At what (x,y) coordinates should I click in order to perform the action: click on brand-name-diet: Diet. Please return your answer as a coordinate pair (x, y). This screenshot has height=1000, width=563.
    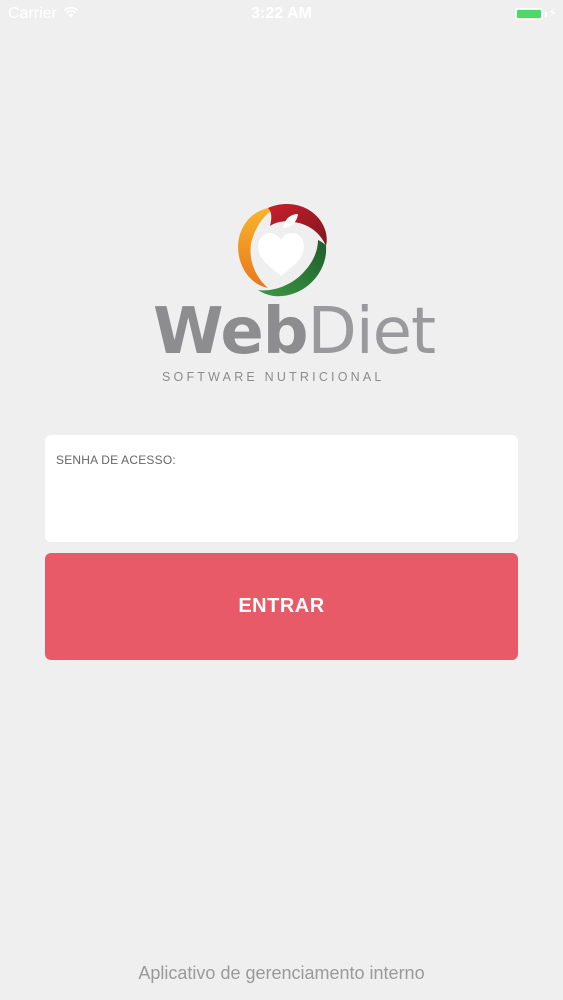
    Looking at the image, I should click on (372, 332).